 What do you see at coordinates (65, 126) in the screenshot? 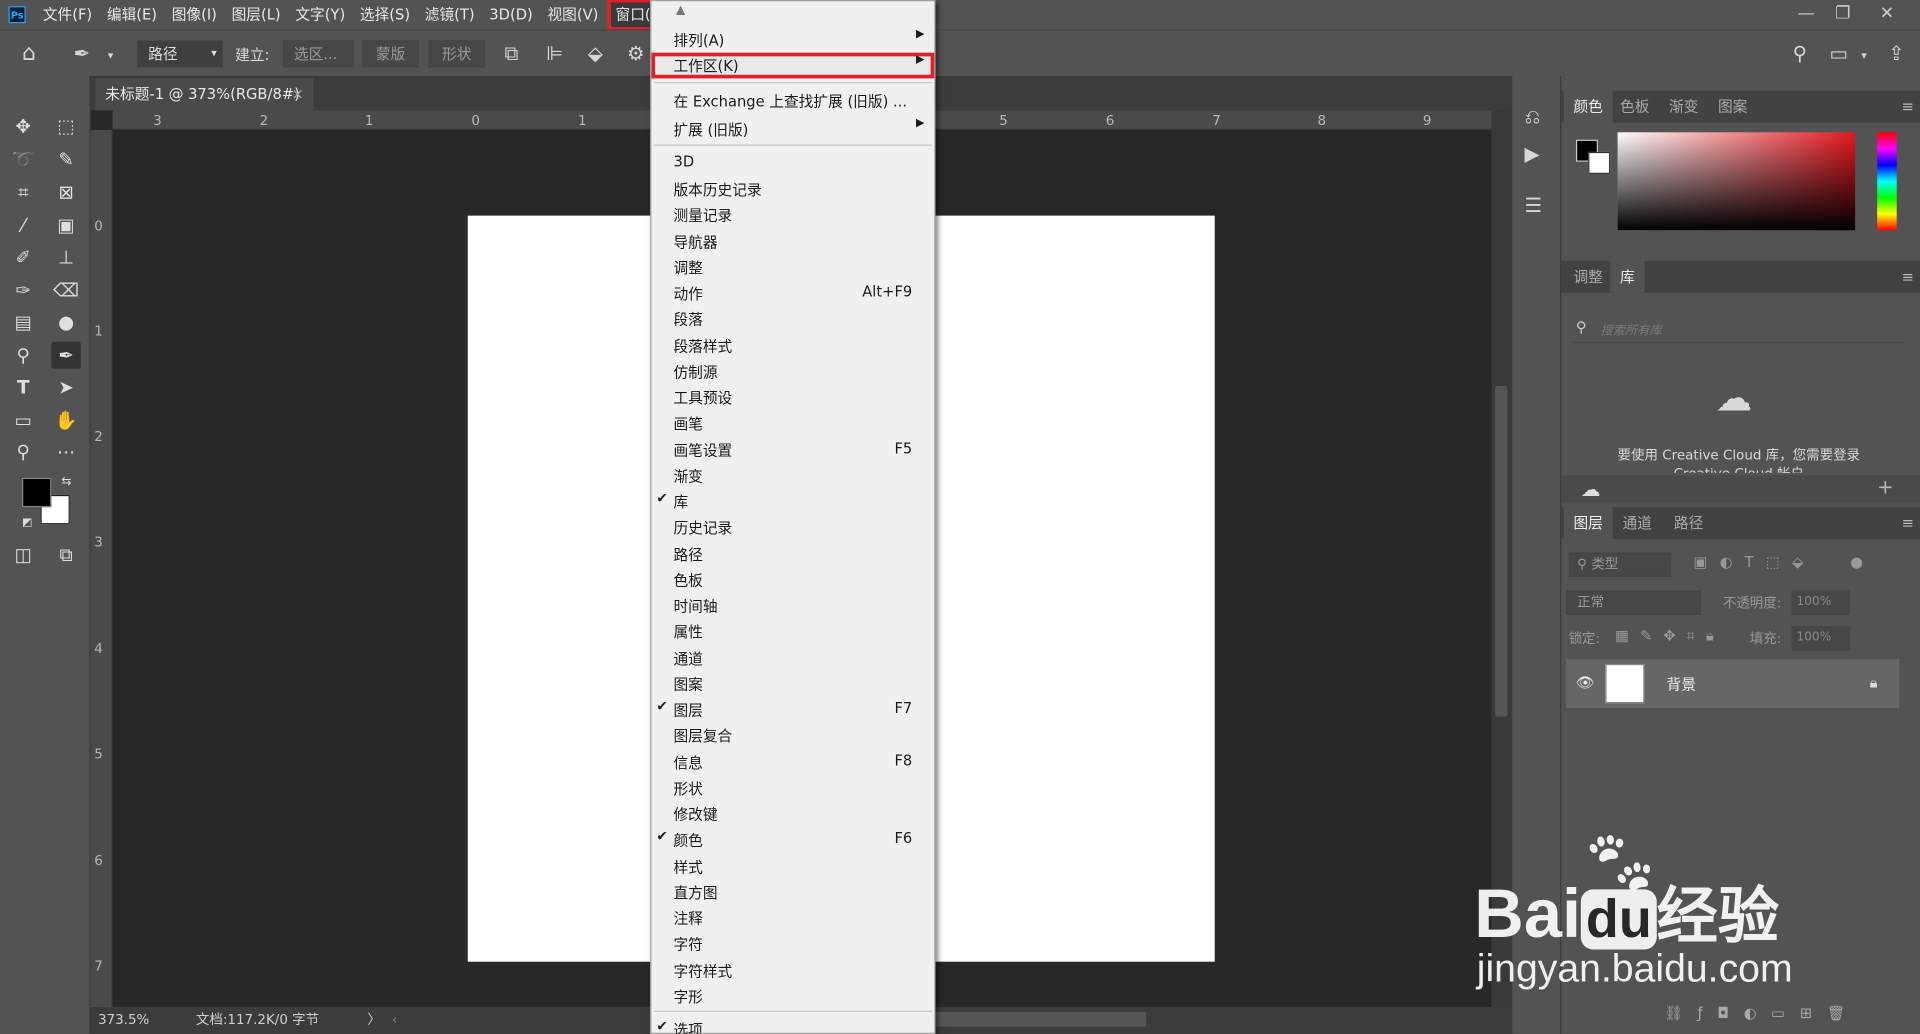
I see `marquee-tool-icon: ⬚` at bounding box center [65, 126].